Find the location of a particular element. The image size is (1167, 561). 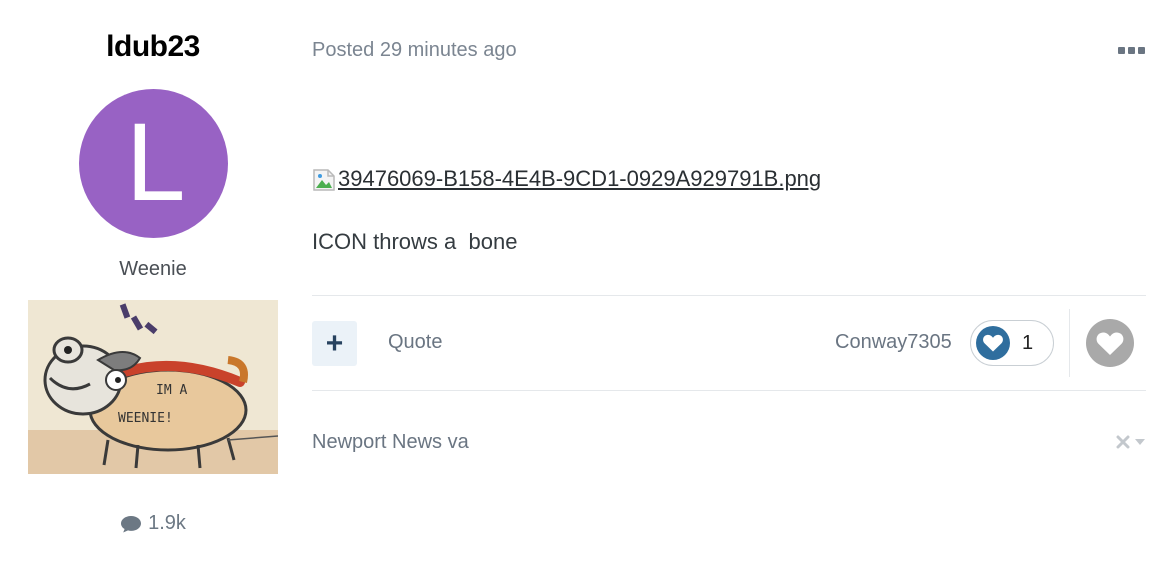

group-image-text-1: IM A is located at coordinates (171, 390).